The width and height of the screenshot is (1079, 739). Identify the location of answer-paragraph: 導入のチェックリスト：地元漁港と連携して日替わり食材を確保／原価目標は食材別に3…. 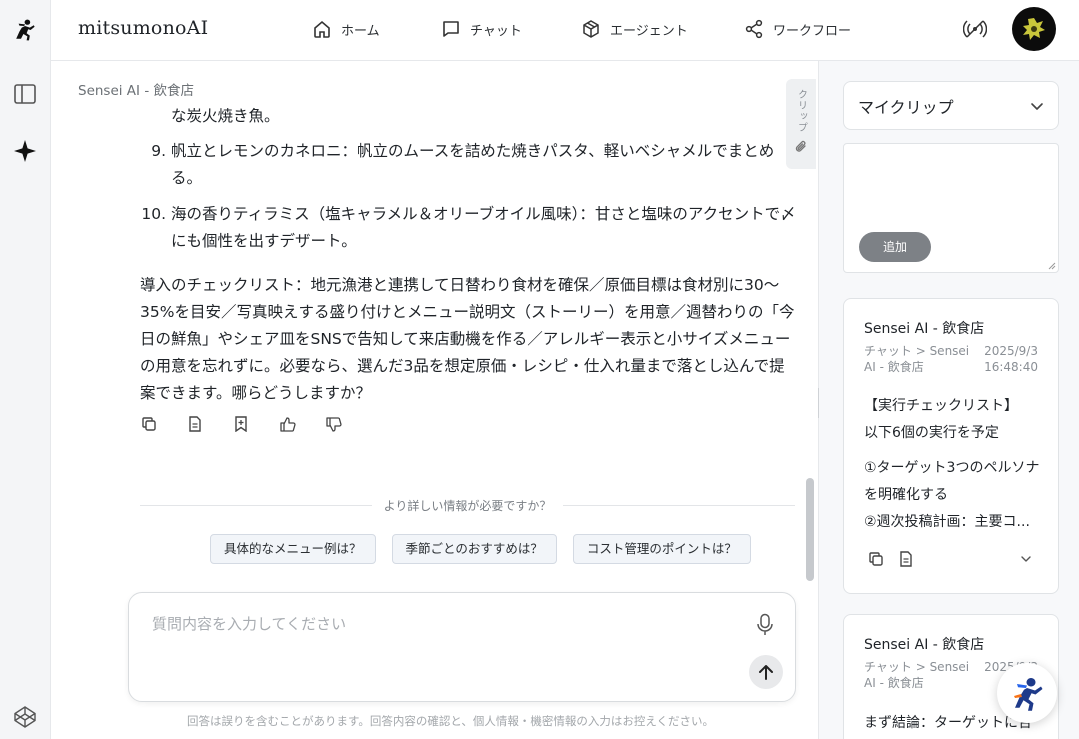
(467, 339).